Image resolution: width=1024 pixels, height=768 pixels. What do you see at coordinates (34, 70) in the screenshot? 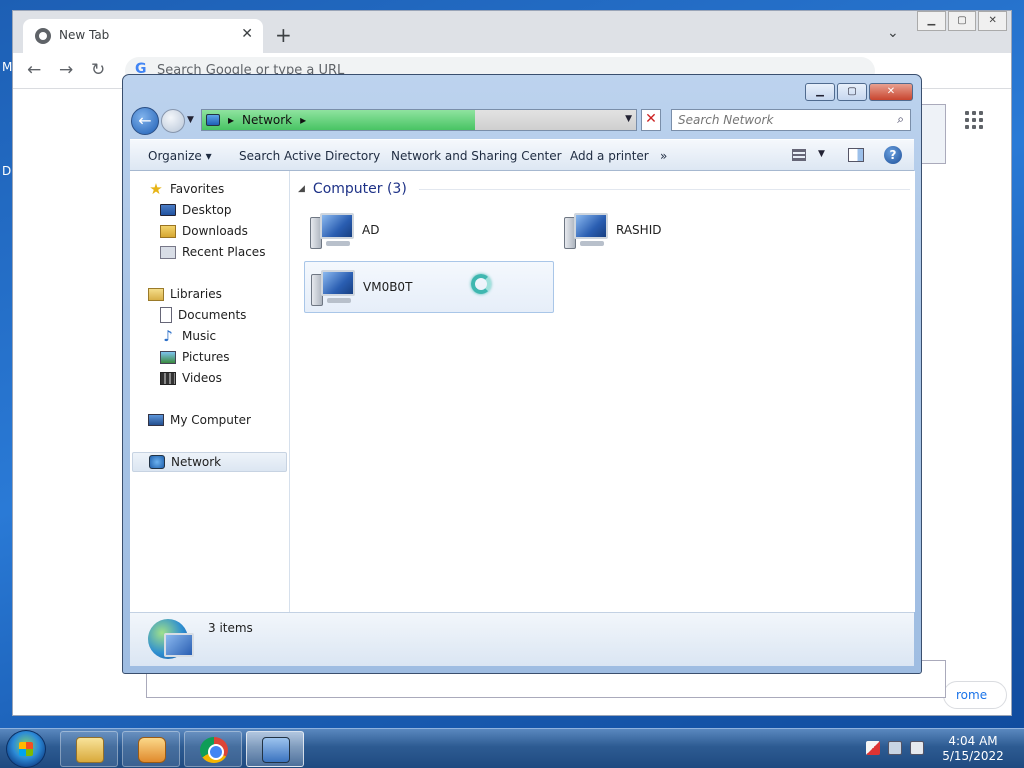
I see `back-arrow-icon: ←` at bounding box center [34, 70].